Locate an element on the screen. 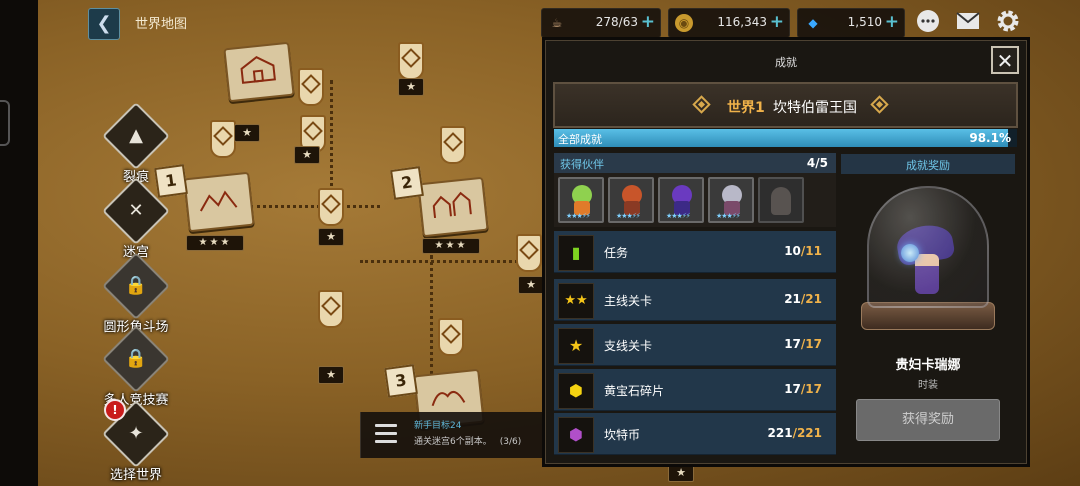 This screenshot has height=486, width=1080. add-gem-button: + is located at coordinates (892, 22).